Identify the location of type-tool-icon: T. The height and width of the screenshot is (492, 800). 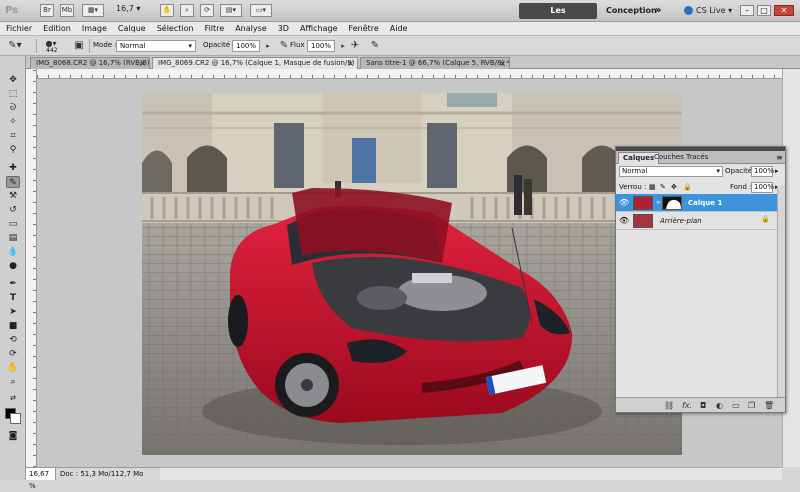
(13, 298).